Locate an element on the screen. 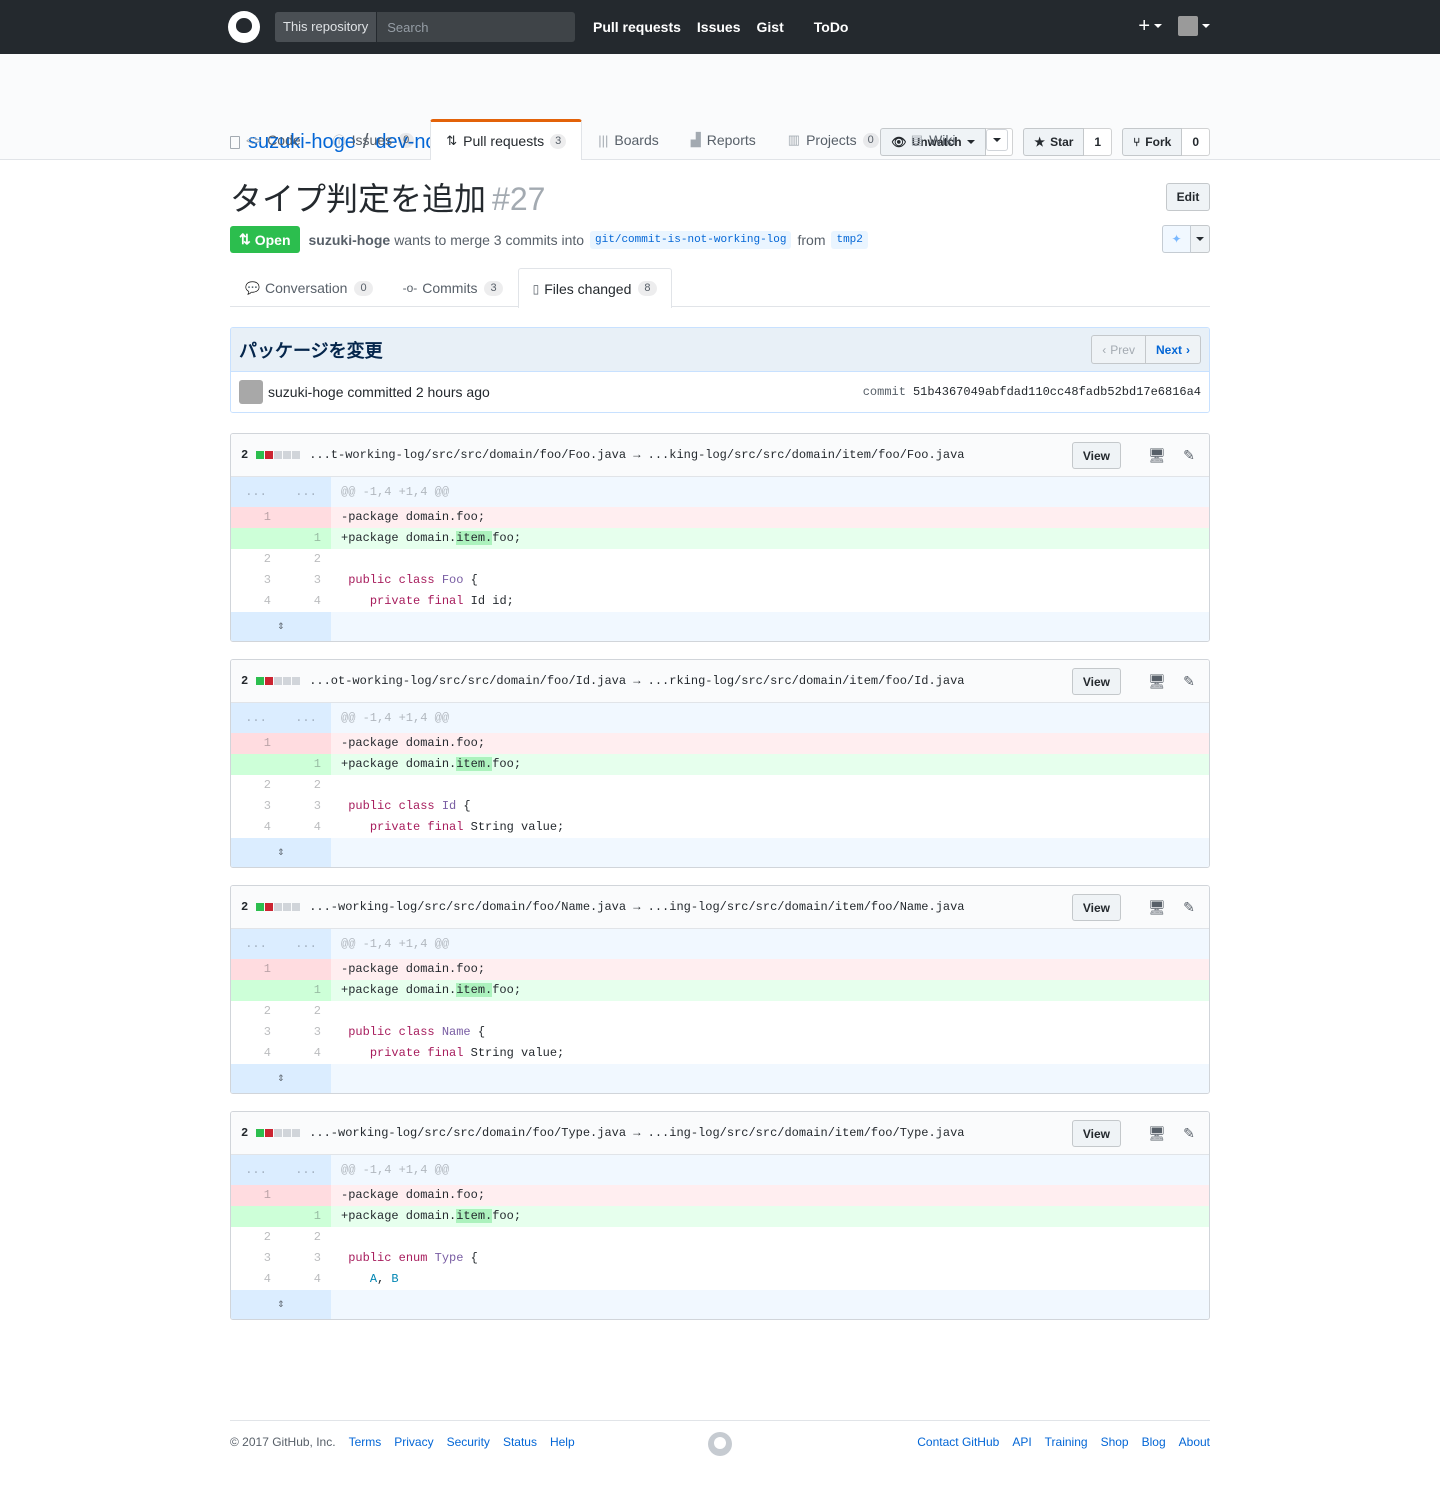 The width and height of the screenshot is (1440, 1491). tab-wiki: ▤ Wiki is located at coordinates (933, 139).